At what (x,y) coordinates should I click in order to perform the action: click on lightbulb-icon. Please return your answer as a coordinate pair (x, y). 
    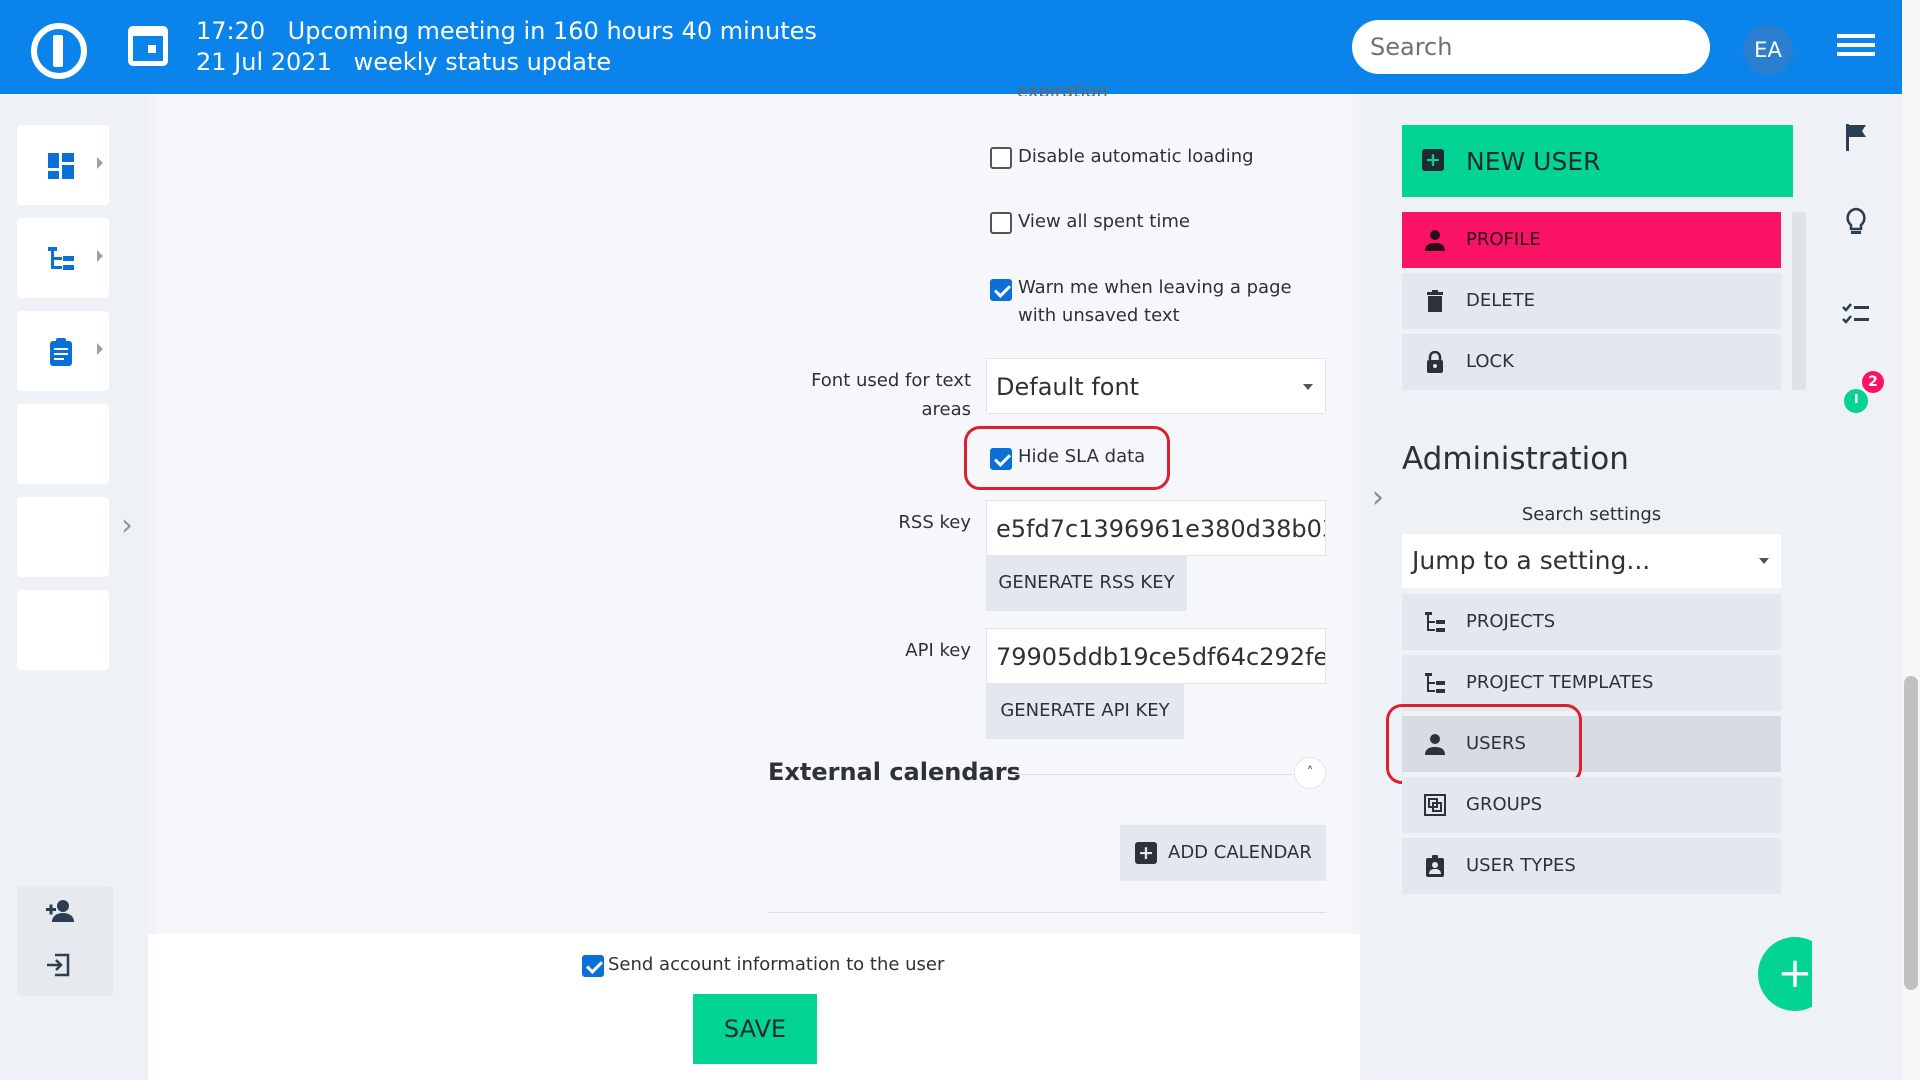
    Looking at the image, I should click on (1856, 222).